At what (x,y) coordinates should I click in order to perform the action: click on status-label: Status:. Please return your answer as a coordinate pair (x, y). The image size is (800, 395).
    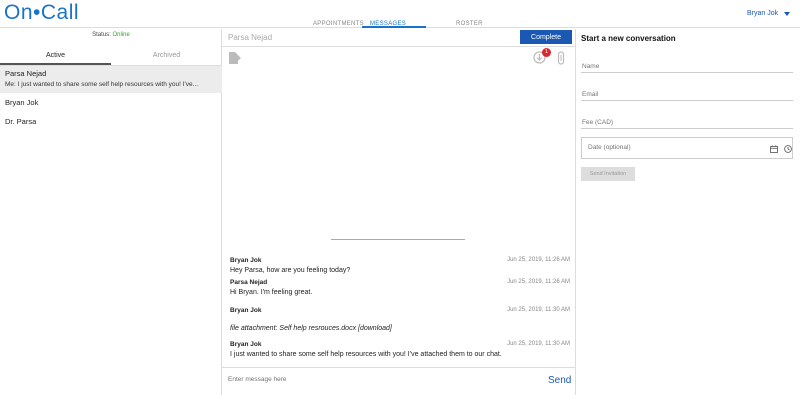
    Looking at the image, I should click on (101, 35).